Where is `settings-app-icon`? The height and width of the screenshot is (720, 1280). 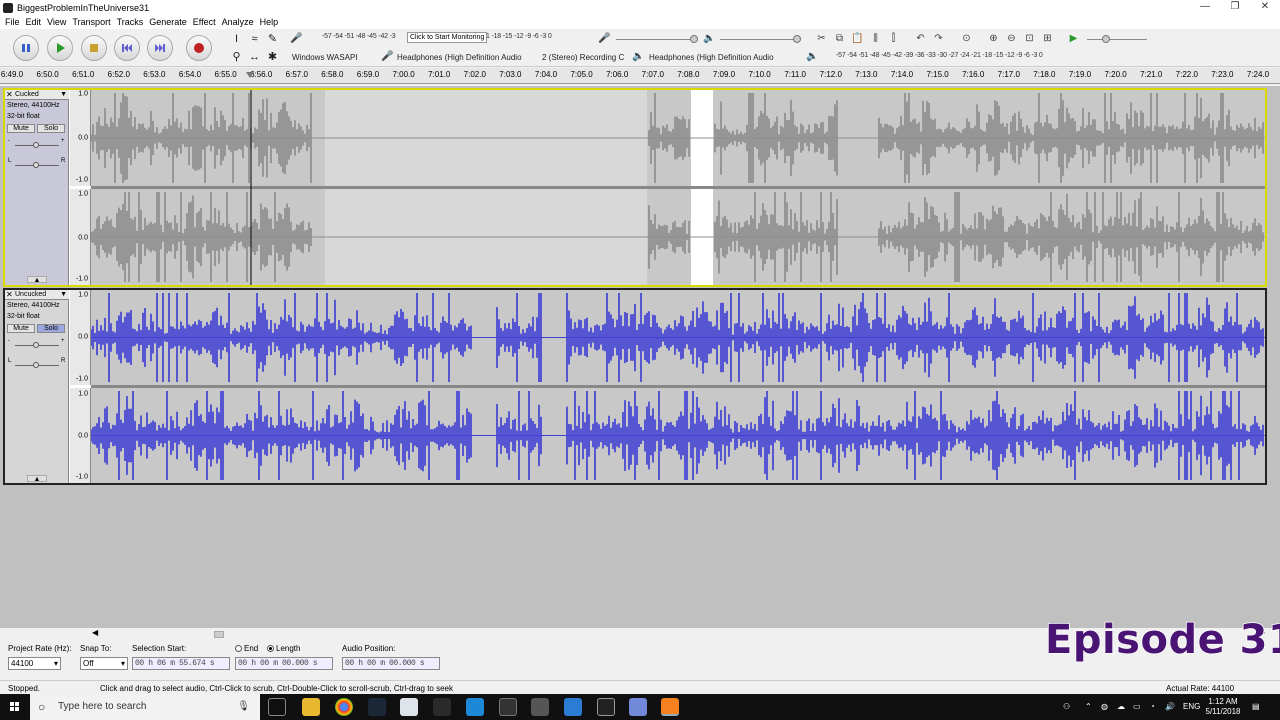
settings-app-icon is located at coordinates (475, 707).